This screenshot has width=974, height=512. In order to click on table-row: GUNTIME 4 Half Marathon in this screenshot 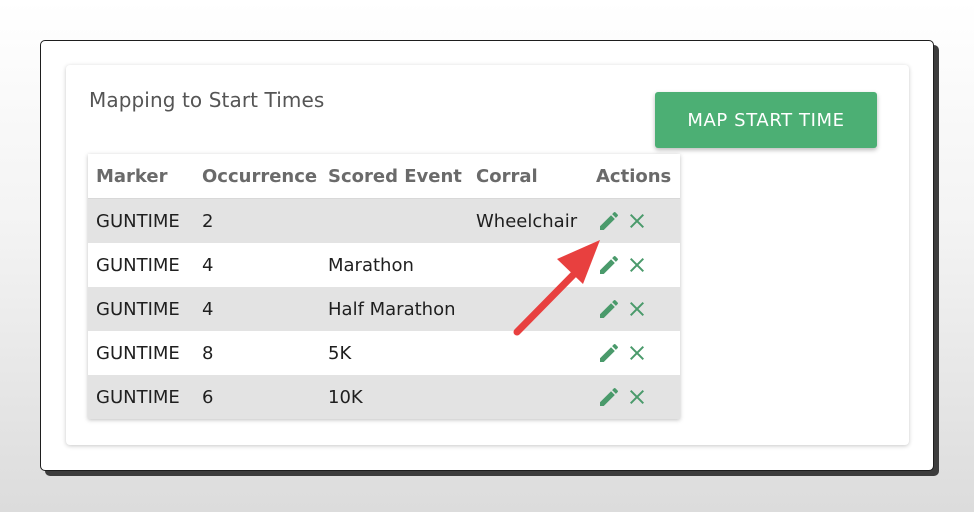, I will do `click(384, 309)`.